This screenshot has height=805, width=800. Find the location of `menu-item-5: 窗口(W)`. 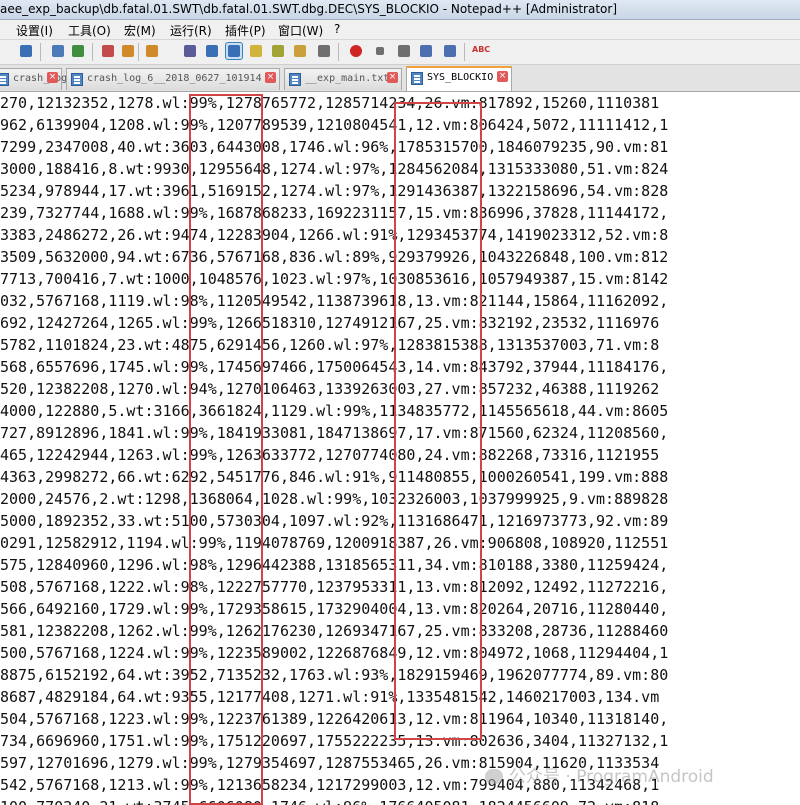

menu-item-5: 窗口(W) is located at coordinates (300, 30).